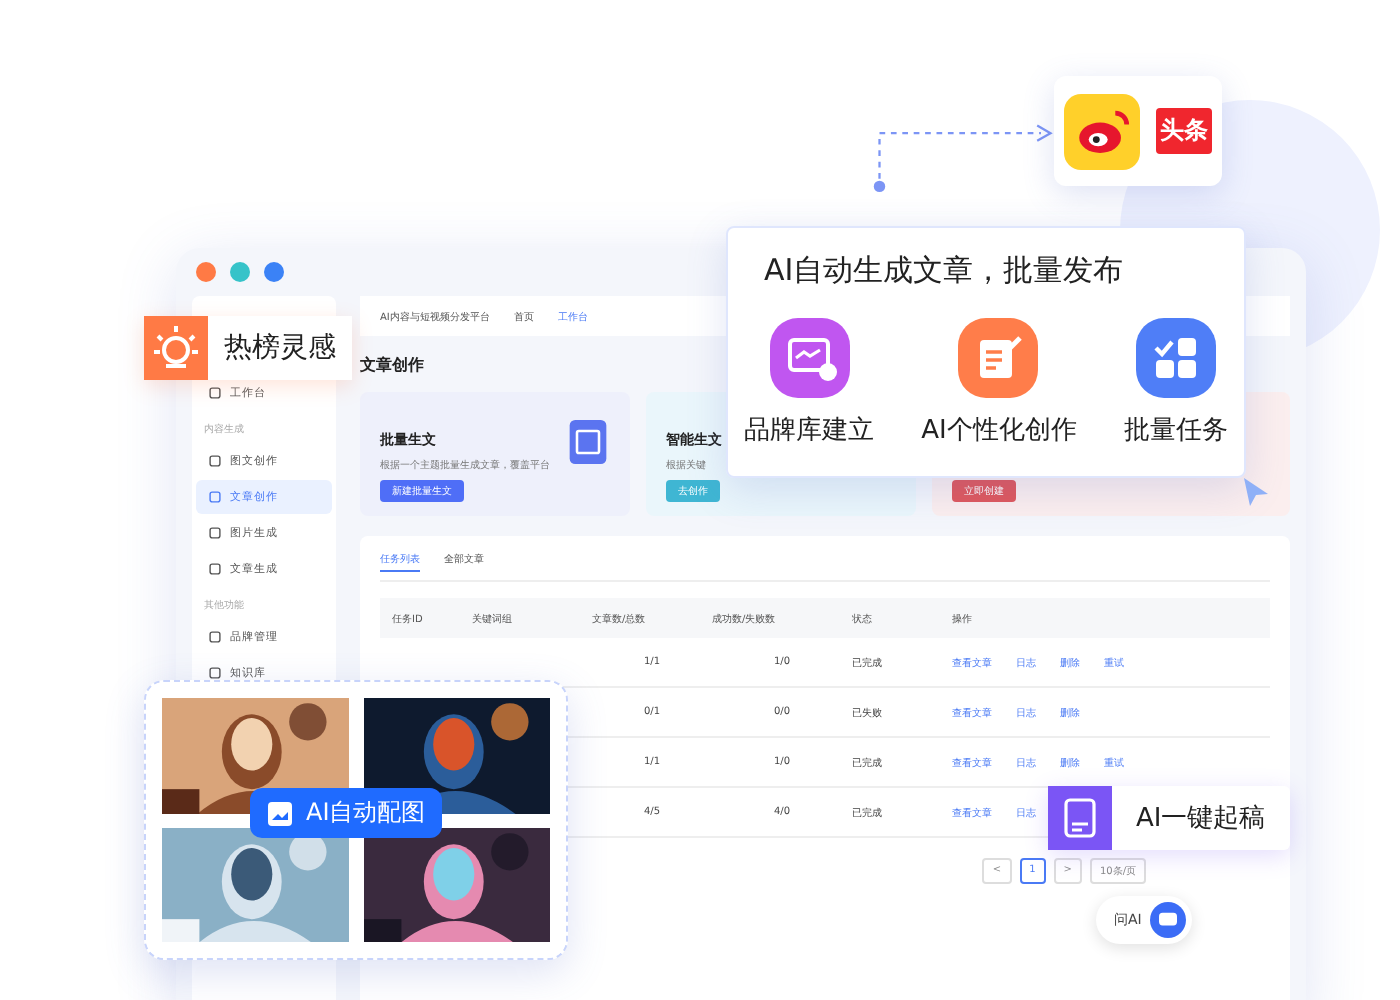  I want to click on page-title: 文章创作, so click(393, 365).